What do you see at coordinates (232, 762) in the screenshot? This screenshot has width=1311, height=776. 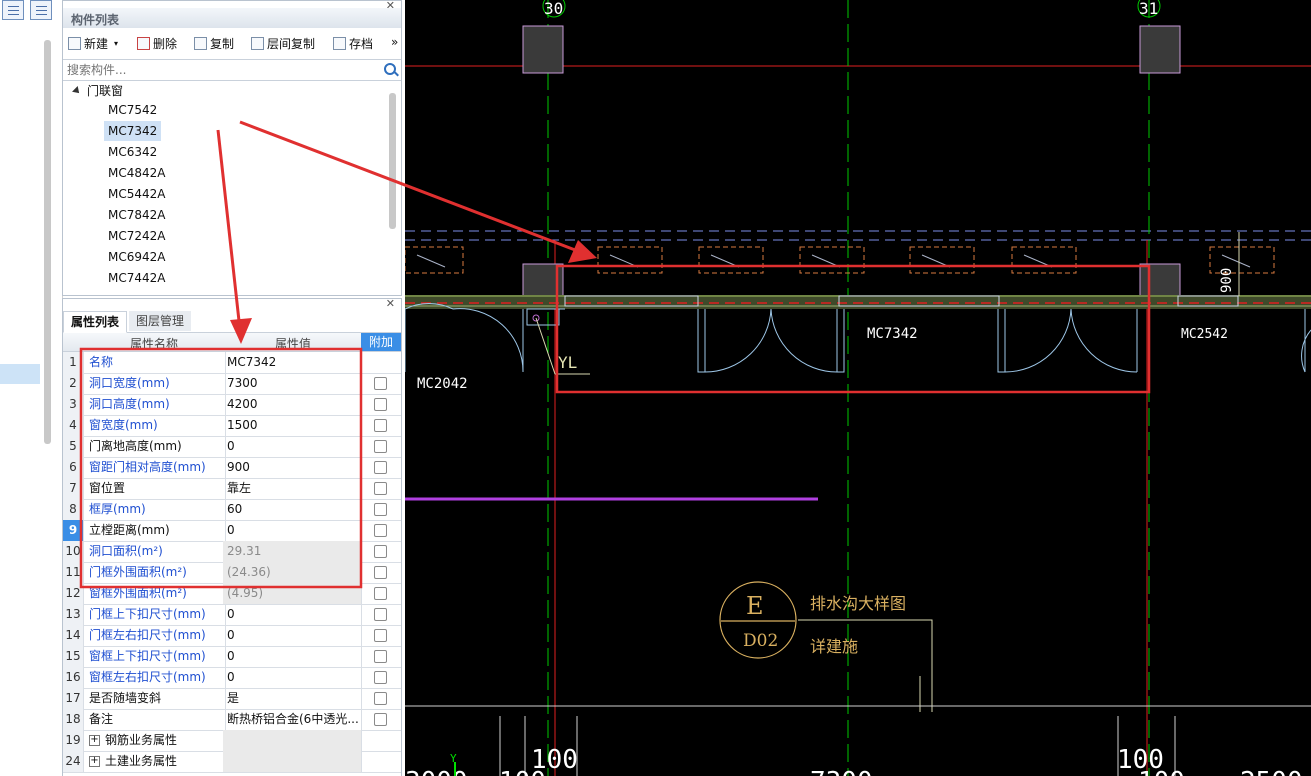 I see `property-row: 24 + 土建业务属性` at bounding box center [232, 762].